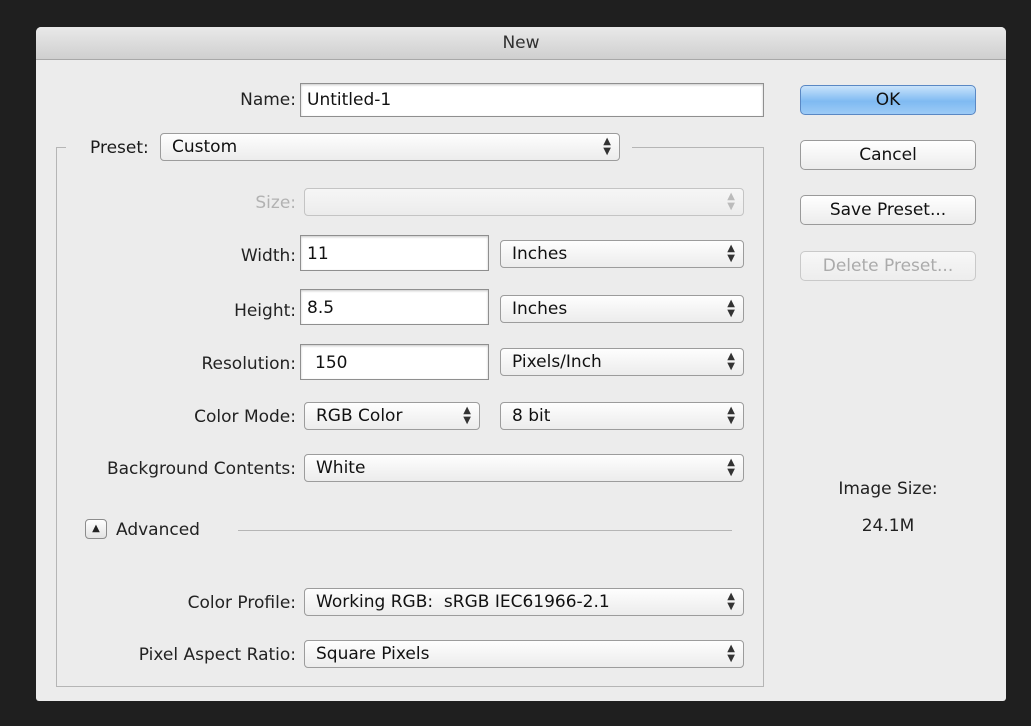  I want to click on bit-depth-select: 8 bit ▲ ▼, so click(622, 416).